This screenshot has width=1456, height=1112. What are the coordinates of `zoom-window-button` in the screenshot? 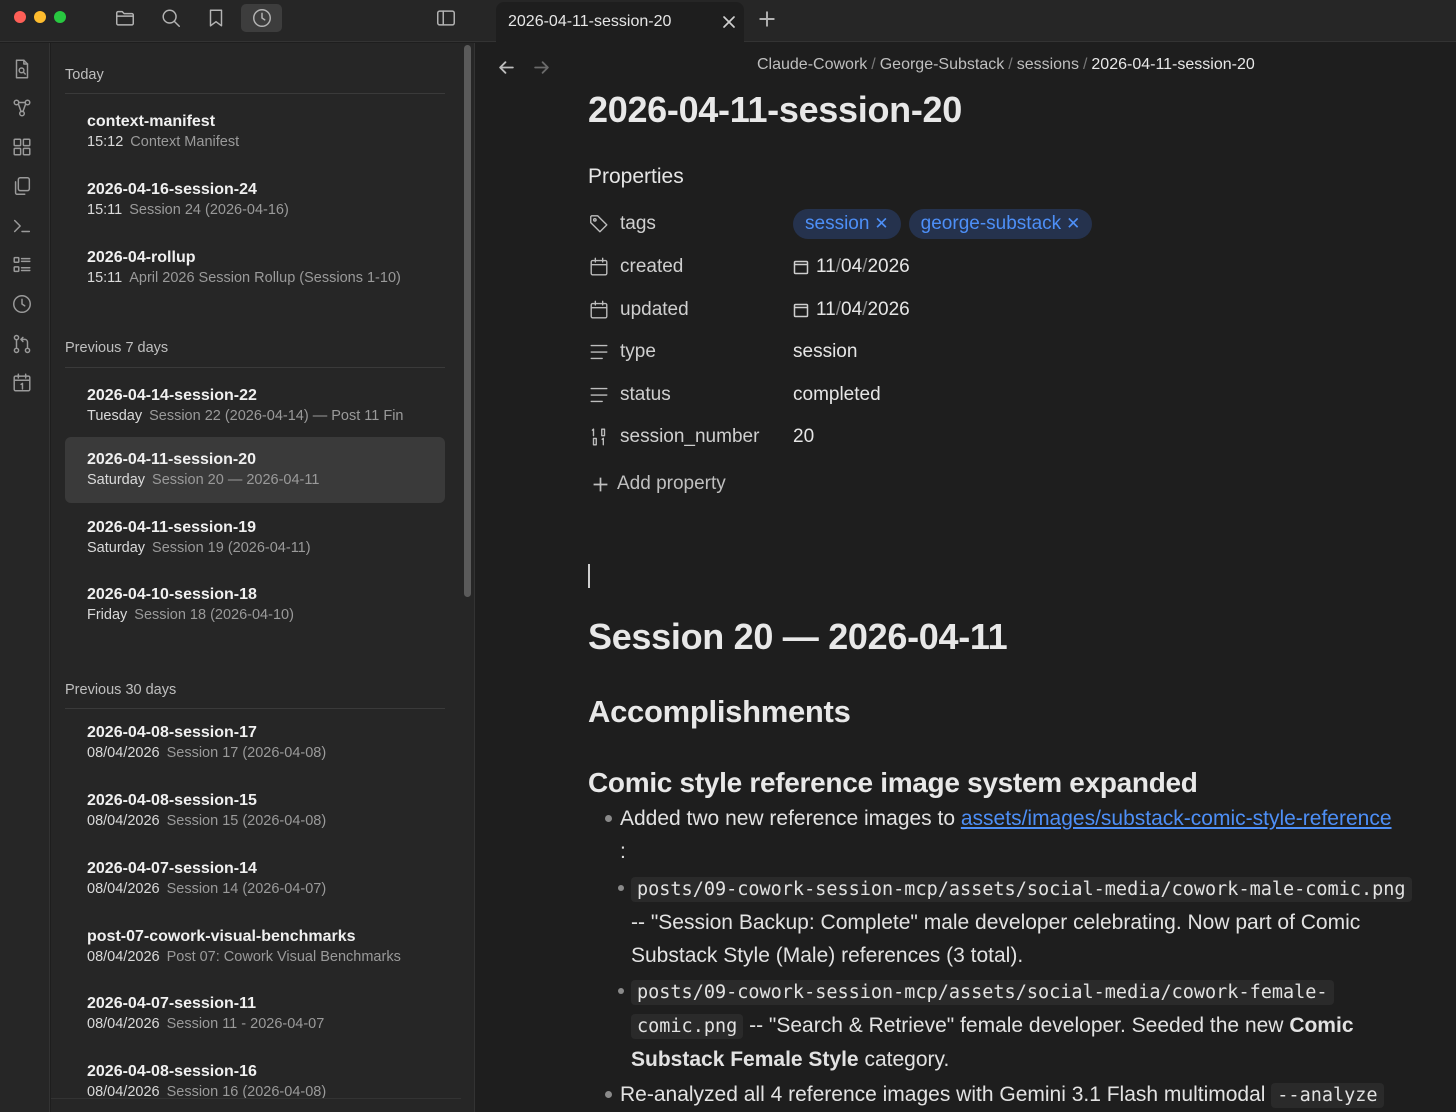 It's located at (60, 17).